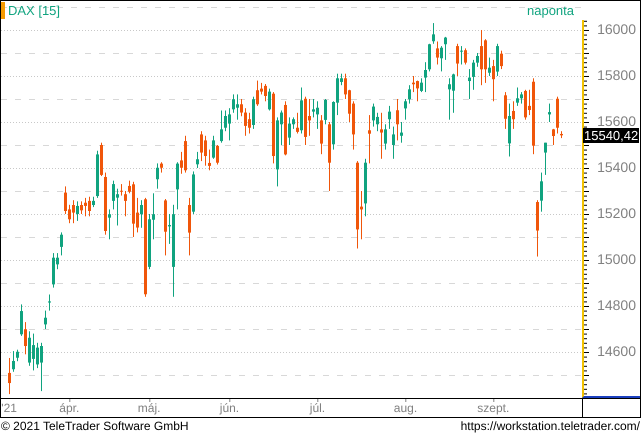  What do you see at coordinates (611, 136) in the screenshot?
I see `price-tag: 15540,42` at bounding box center [611, 136].